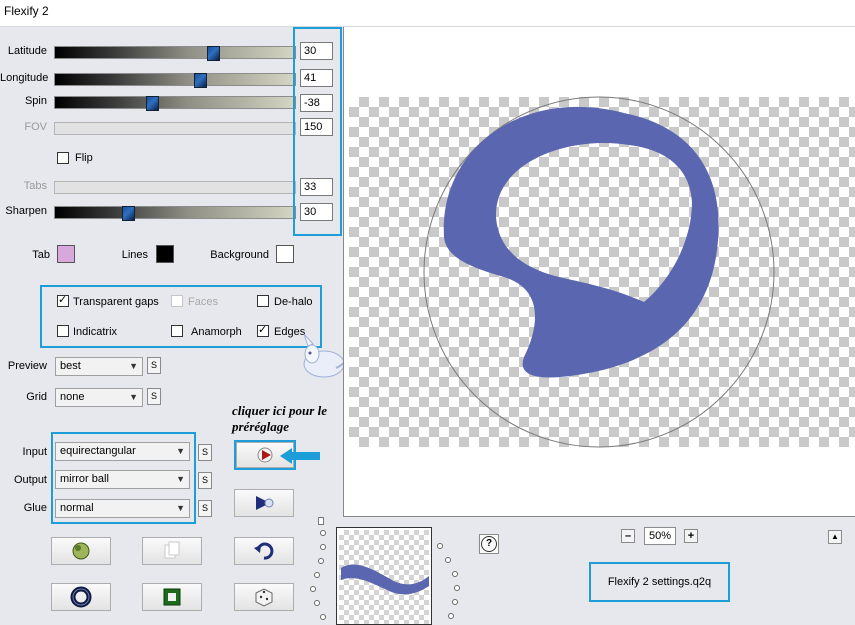  I want to click on output-s-button: S, so click(205, 480).